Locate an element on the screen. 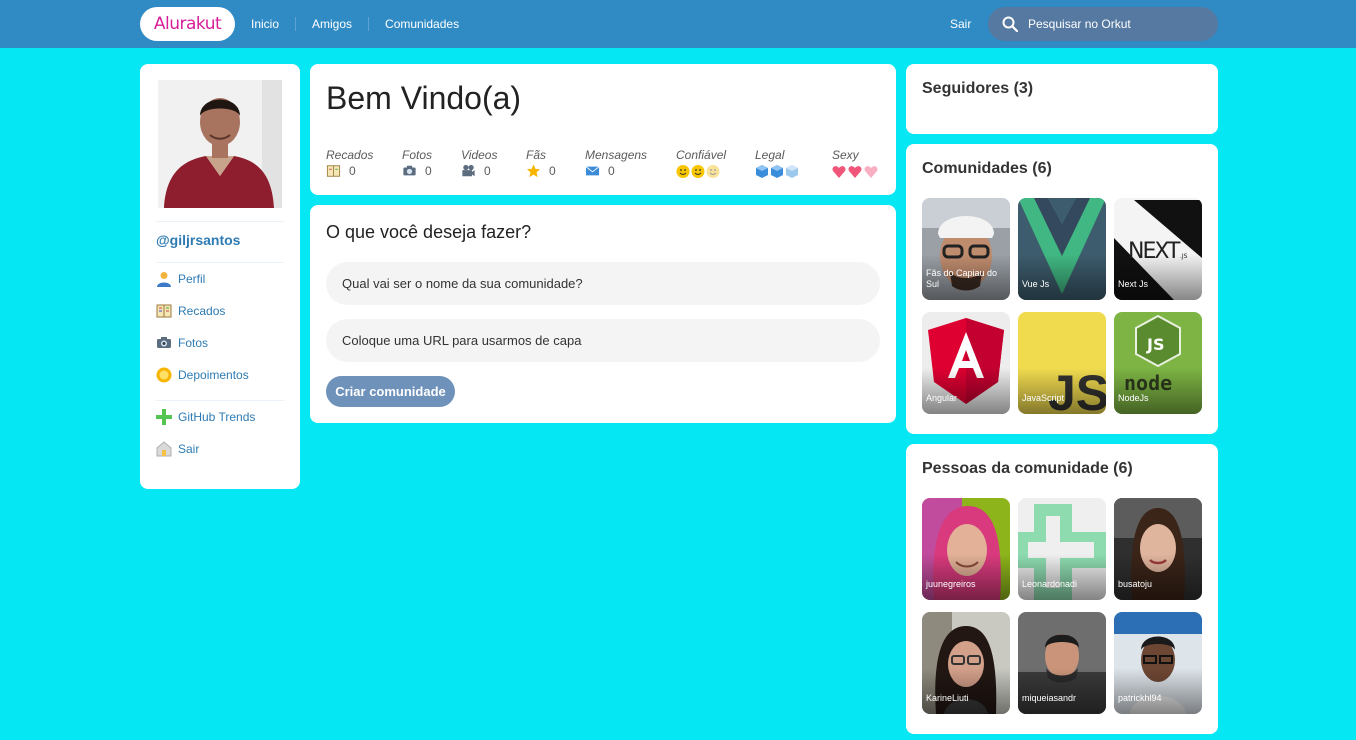 This screenshot has height=740, width=1356. stat-label: Videos is located at coordinates (479, 155).